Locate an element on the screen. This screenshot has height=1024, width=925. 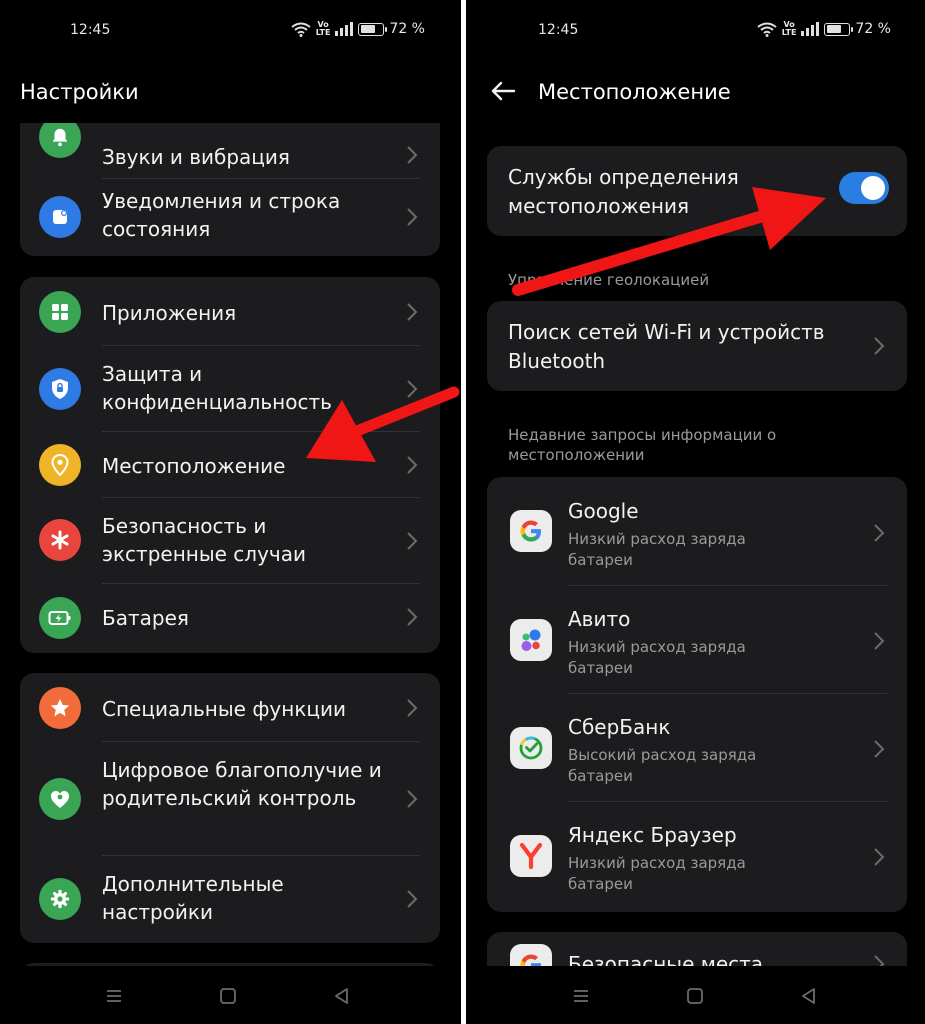
settings-item-label: Уведомления и строка состояния is located at coordinates (221, 215).